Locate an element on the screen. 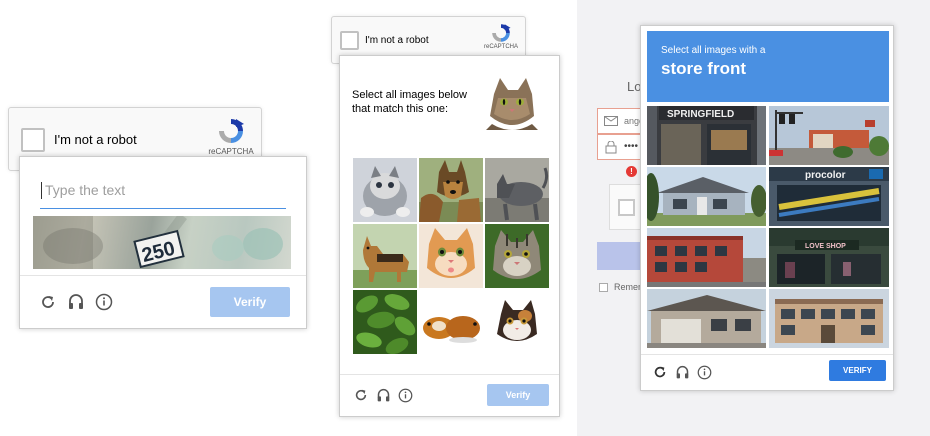 The width and height of the screenshot is (930, 436). right-instruction-small: Select all images with a is located at coordinates (713, 50).